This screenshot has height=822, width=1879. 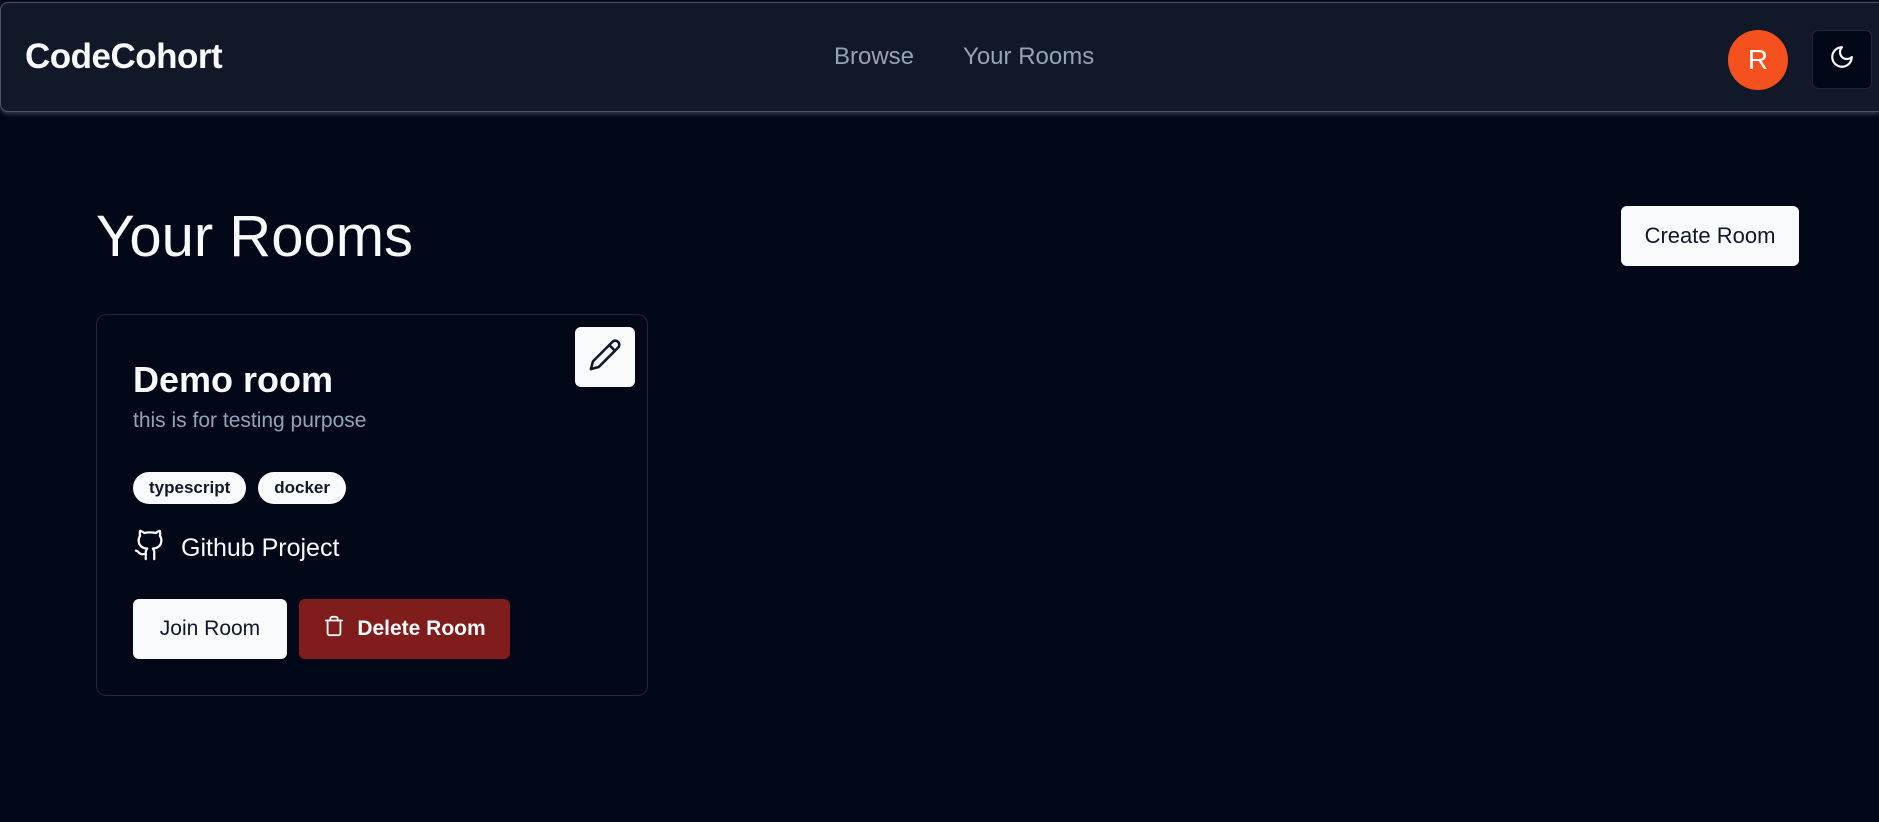 What do you see at coordinates (150, 548) in the screenshot?
I see `github-icon` at bounding box center [150, 548].